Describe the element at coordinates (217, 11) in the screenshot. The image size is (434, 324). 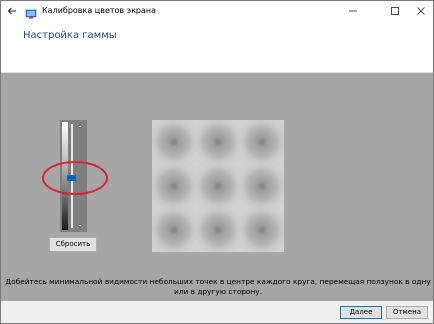
I see `title-bar: Калибровка цветов экрана` at that location.